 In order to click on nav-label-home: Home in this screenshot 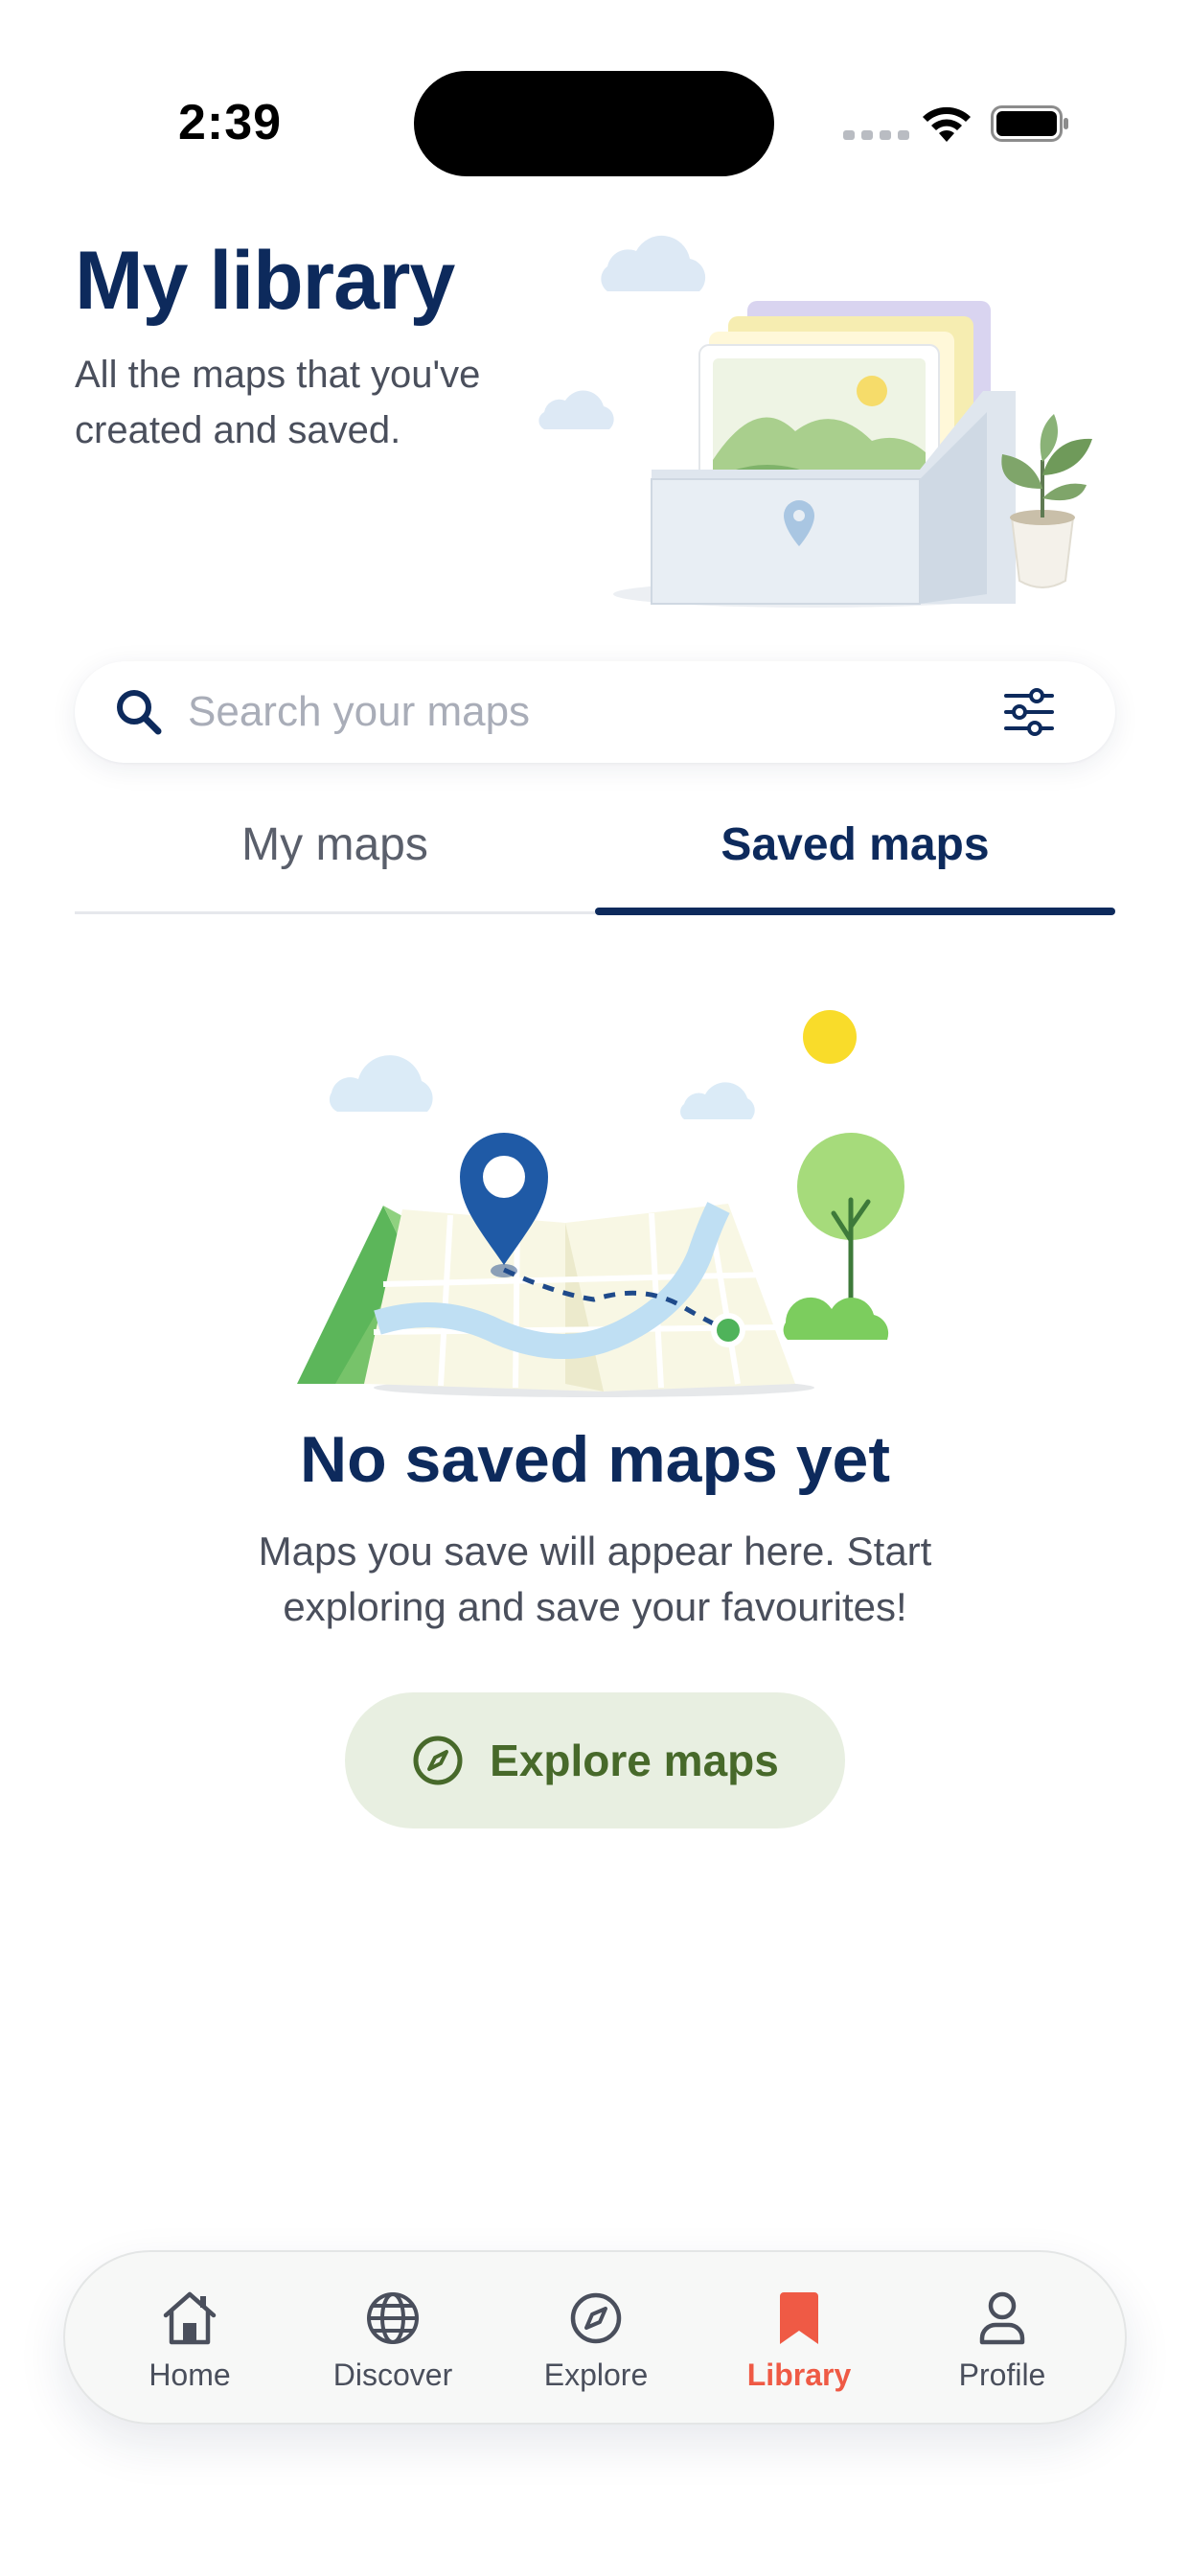, I will do `click(190, 2375)`.